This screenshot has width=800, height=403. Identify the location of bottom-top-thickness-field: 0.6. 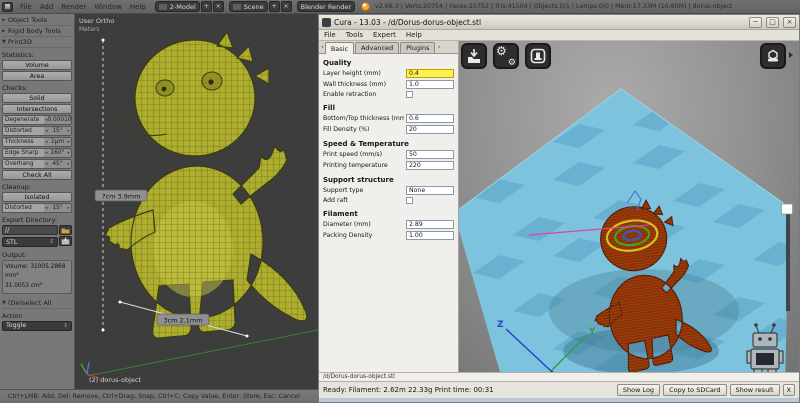
(430, 118).